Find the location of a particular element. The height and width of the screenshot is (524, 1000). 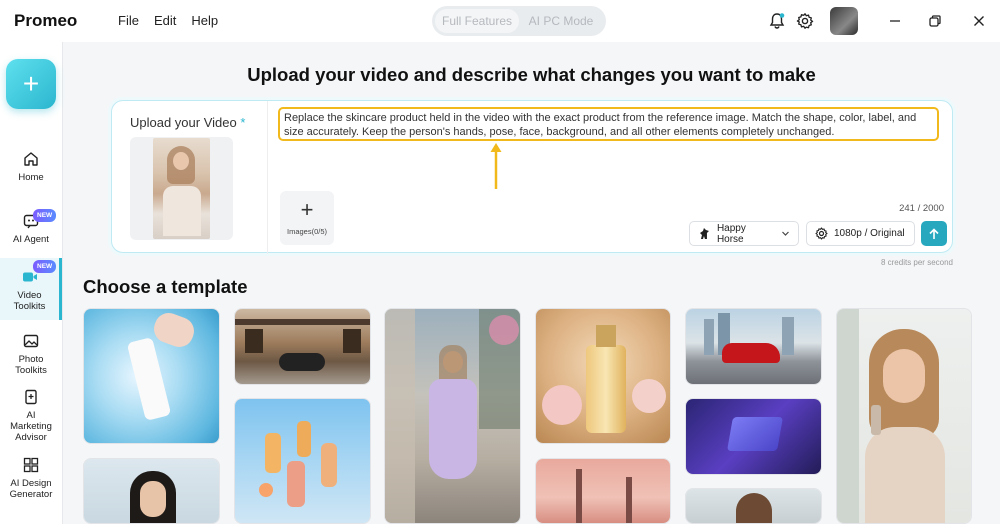

notification-bell-icon is located at coordinates (777, 21).